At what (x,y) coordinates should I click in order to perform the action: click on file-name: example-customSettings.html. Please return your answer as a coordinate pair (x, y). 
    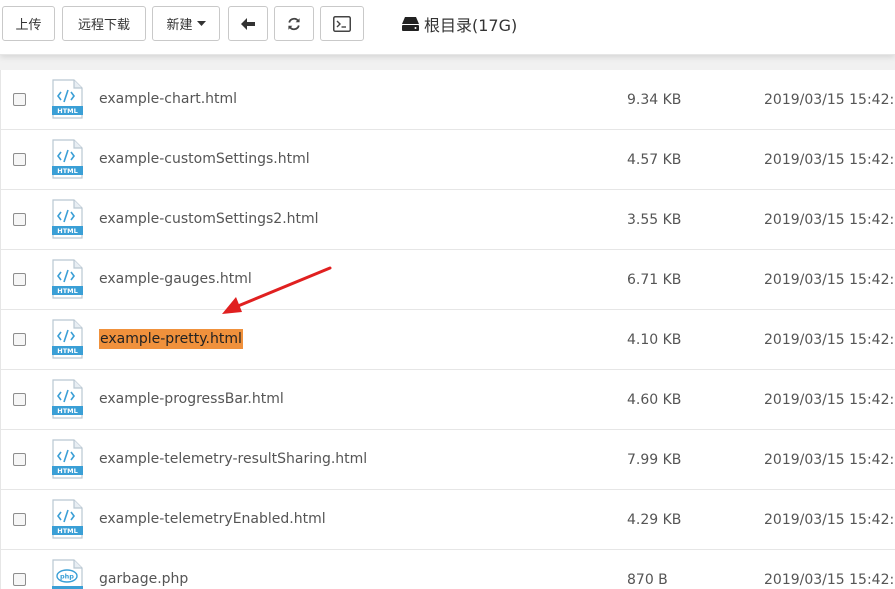
    Looking at the image, I should click on (204, 159).